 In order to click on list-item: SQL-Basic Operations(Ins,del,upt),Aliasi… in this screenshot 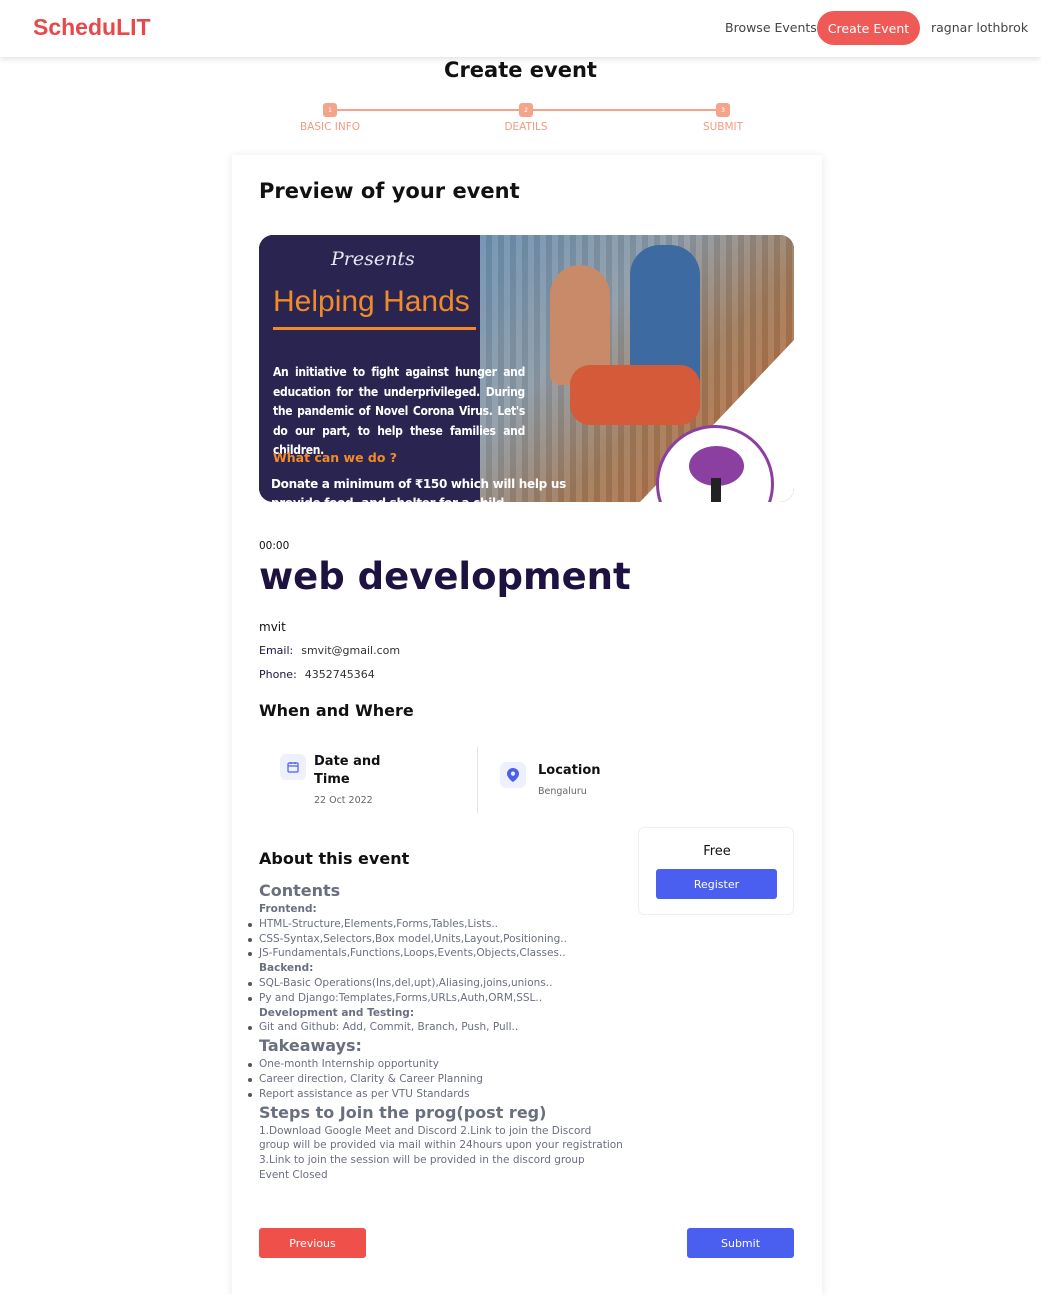, I will do `click(436, 983)`.